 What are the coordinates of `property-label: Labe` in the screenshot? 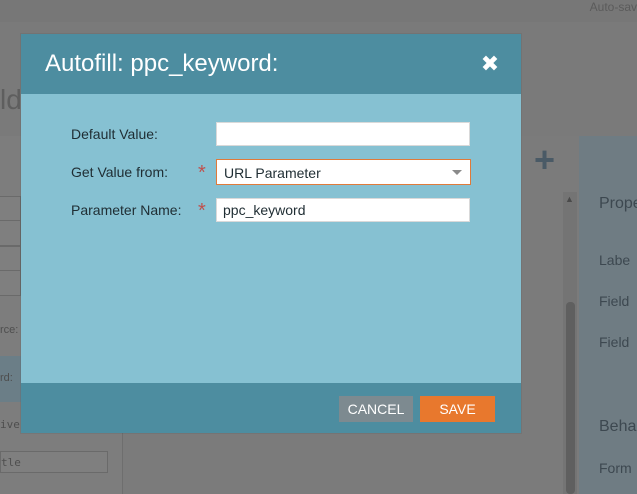 It's located at (615, 260).